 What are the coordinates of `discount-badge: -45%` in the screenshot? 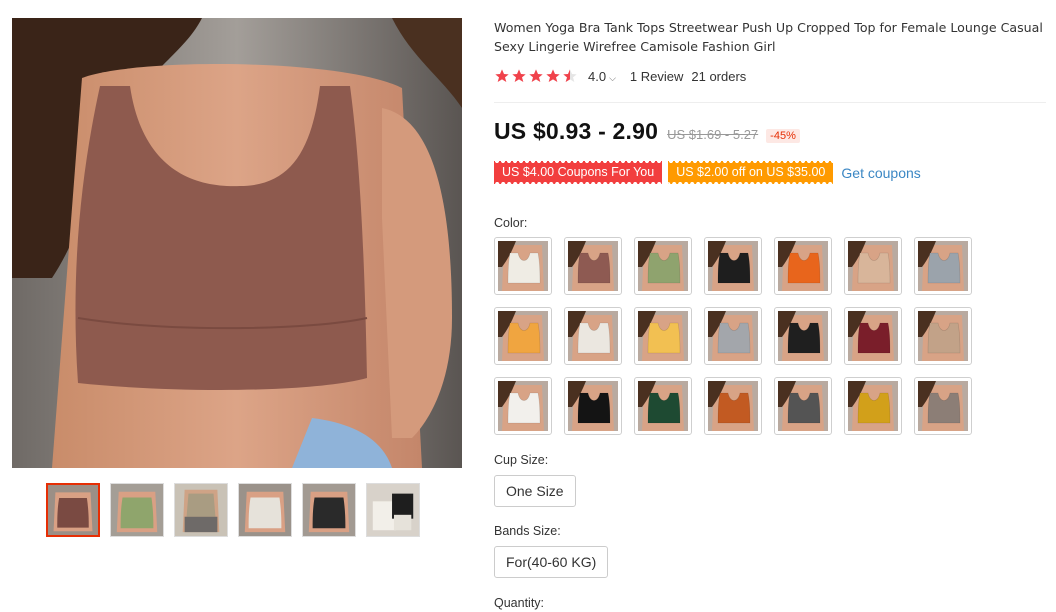 It's located at (783, 136).